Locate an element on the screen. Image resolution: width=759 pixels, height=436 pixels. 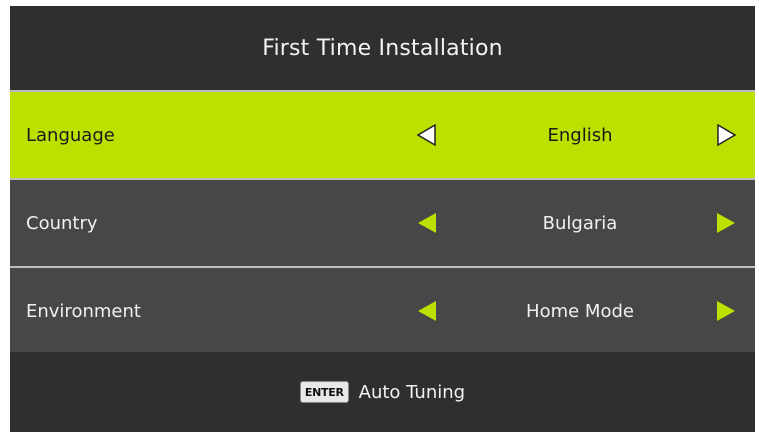
setting-label-environment: Environment is located at coordinates (83, 311).